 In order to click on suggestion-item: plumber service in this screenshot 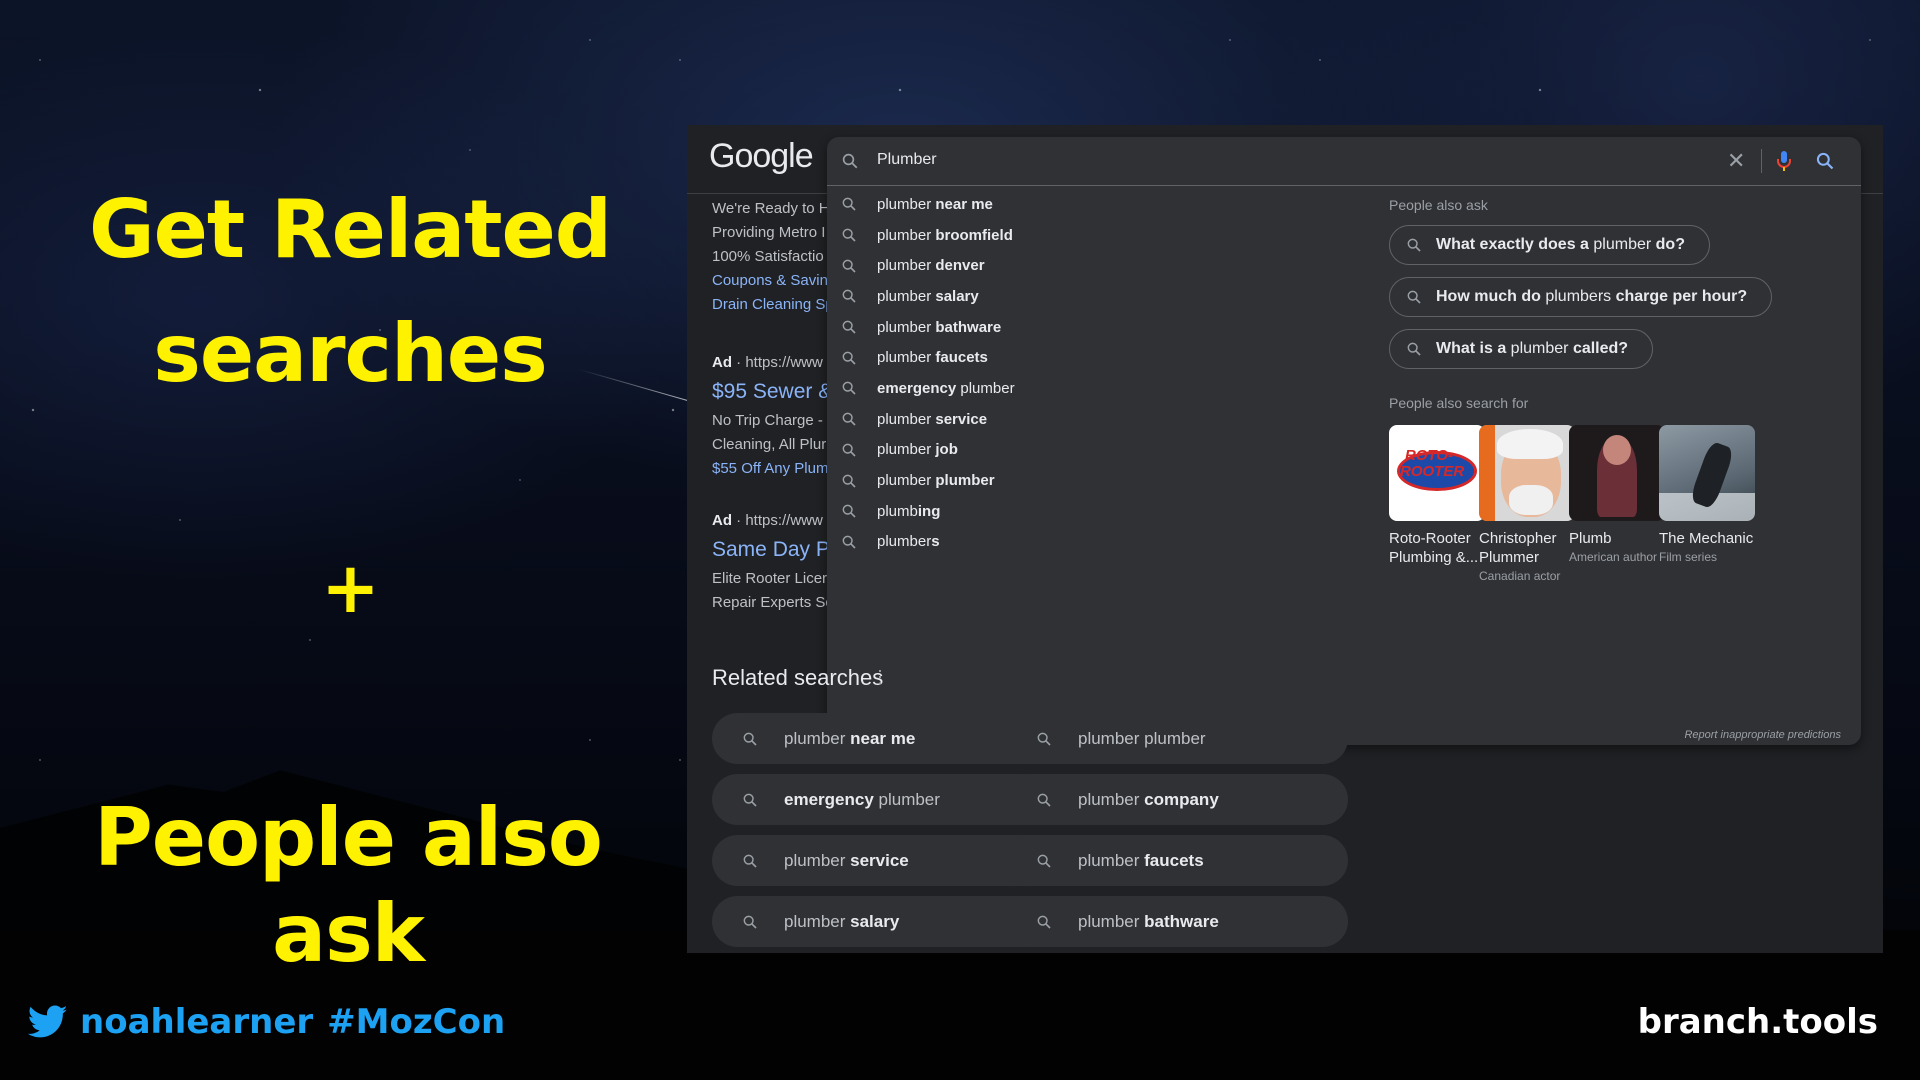, I will do `click(928, 419)`.